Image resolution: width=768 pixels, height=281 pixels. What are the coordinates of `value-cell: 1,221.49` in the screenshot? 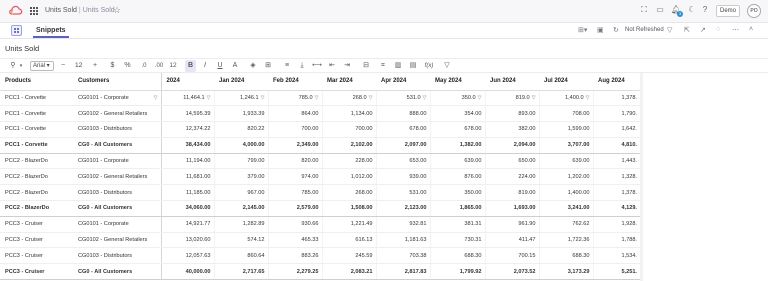 It's located at (348, 224).